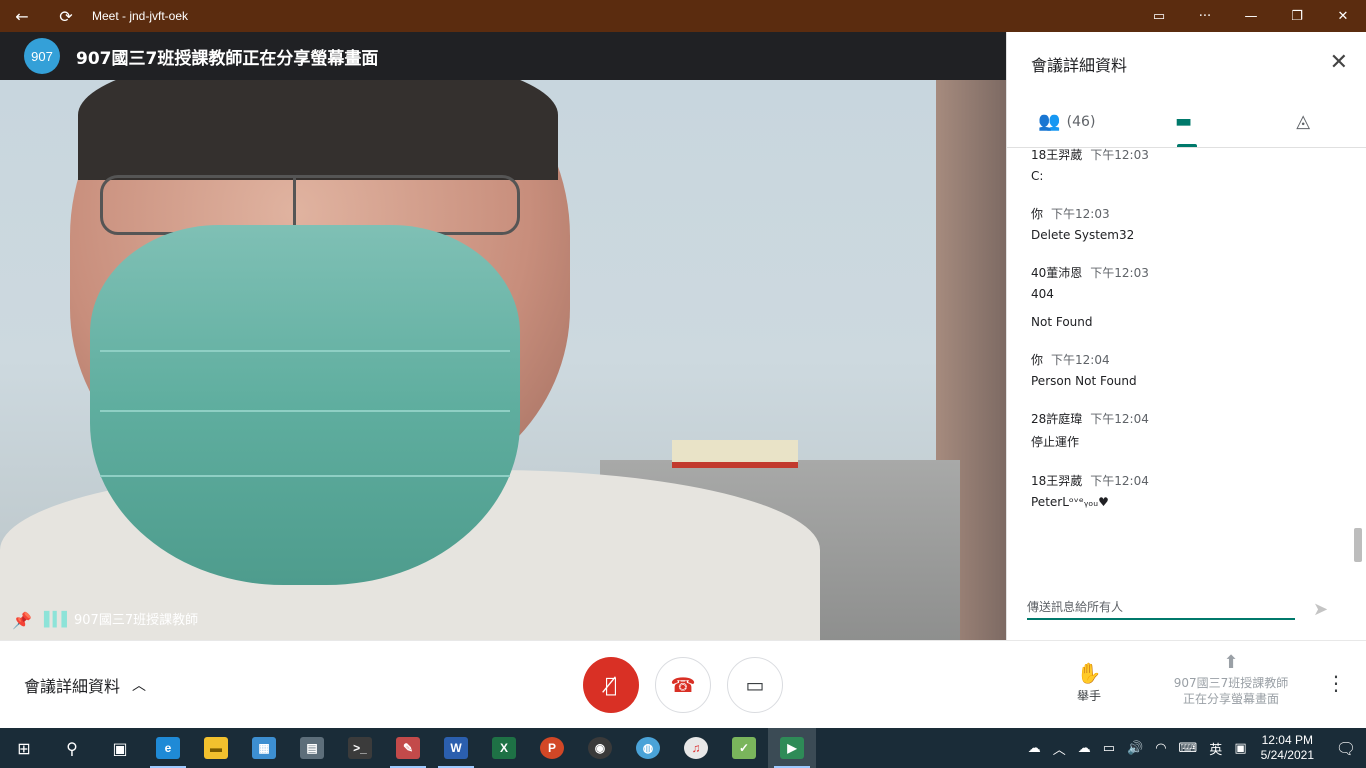 The height and width of the screenshot is (768, 1366). Describe the element at coordinates (72, 748) in the screenshot. I see `search-icon: ⚲` at that location.